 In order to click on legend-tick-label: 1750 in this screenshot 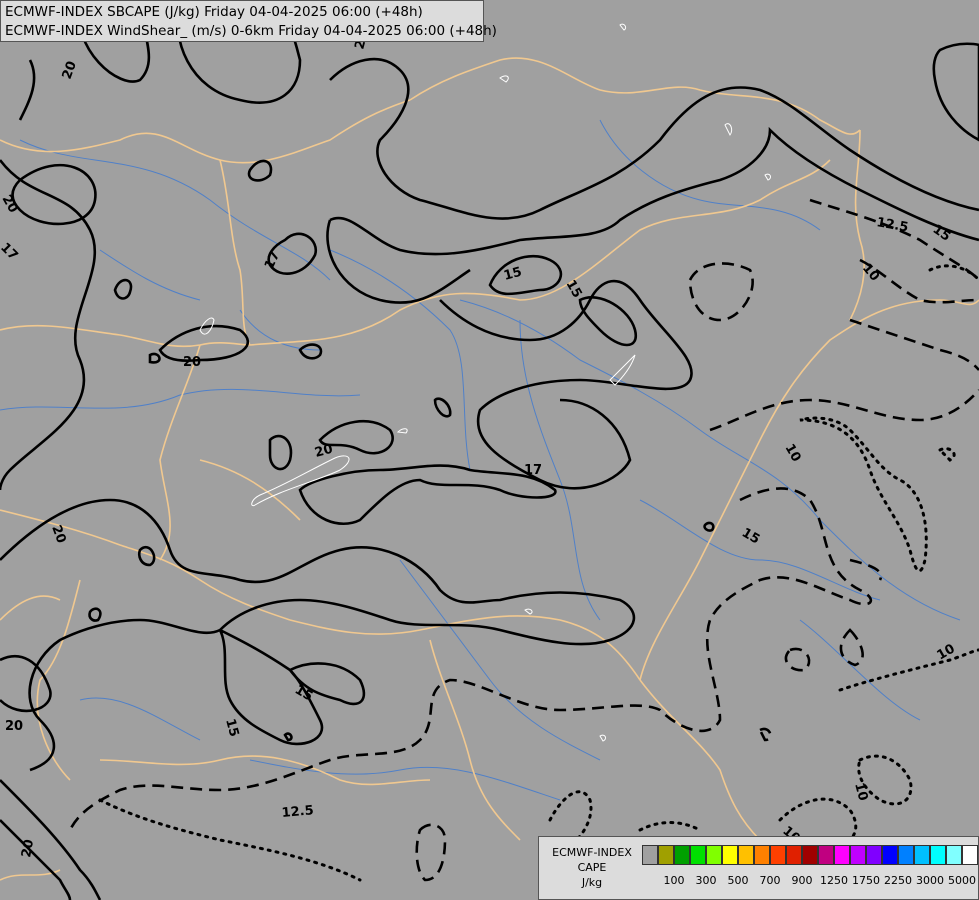, I will do `click(866, 880)`.